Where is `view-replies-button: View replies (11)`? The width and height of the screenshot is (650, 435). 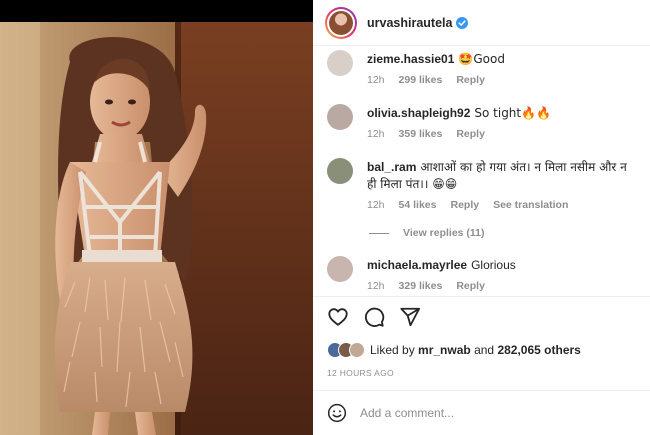 view-replies-button: View replies (11) is located at coordinates (427, 233).